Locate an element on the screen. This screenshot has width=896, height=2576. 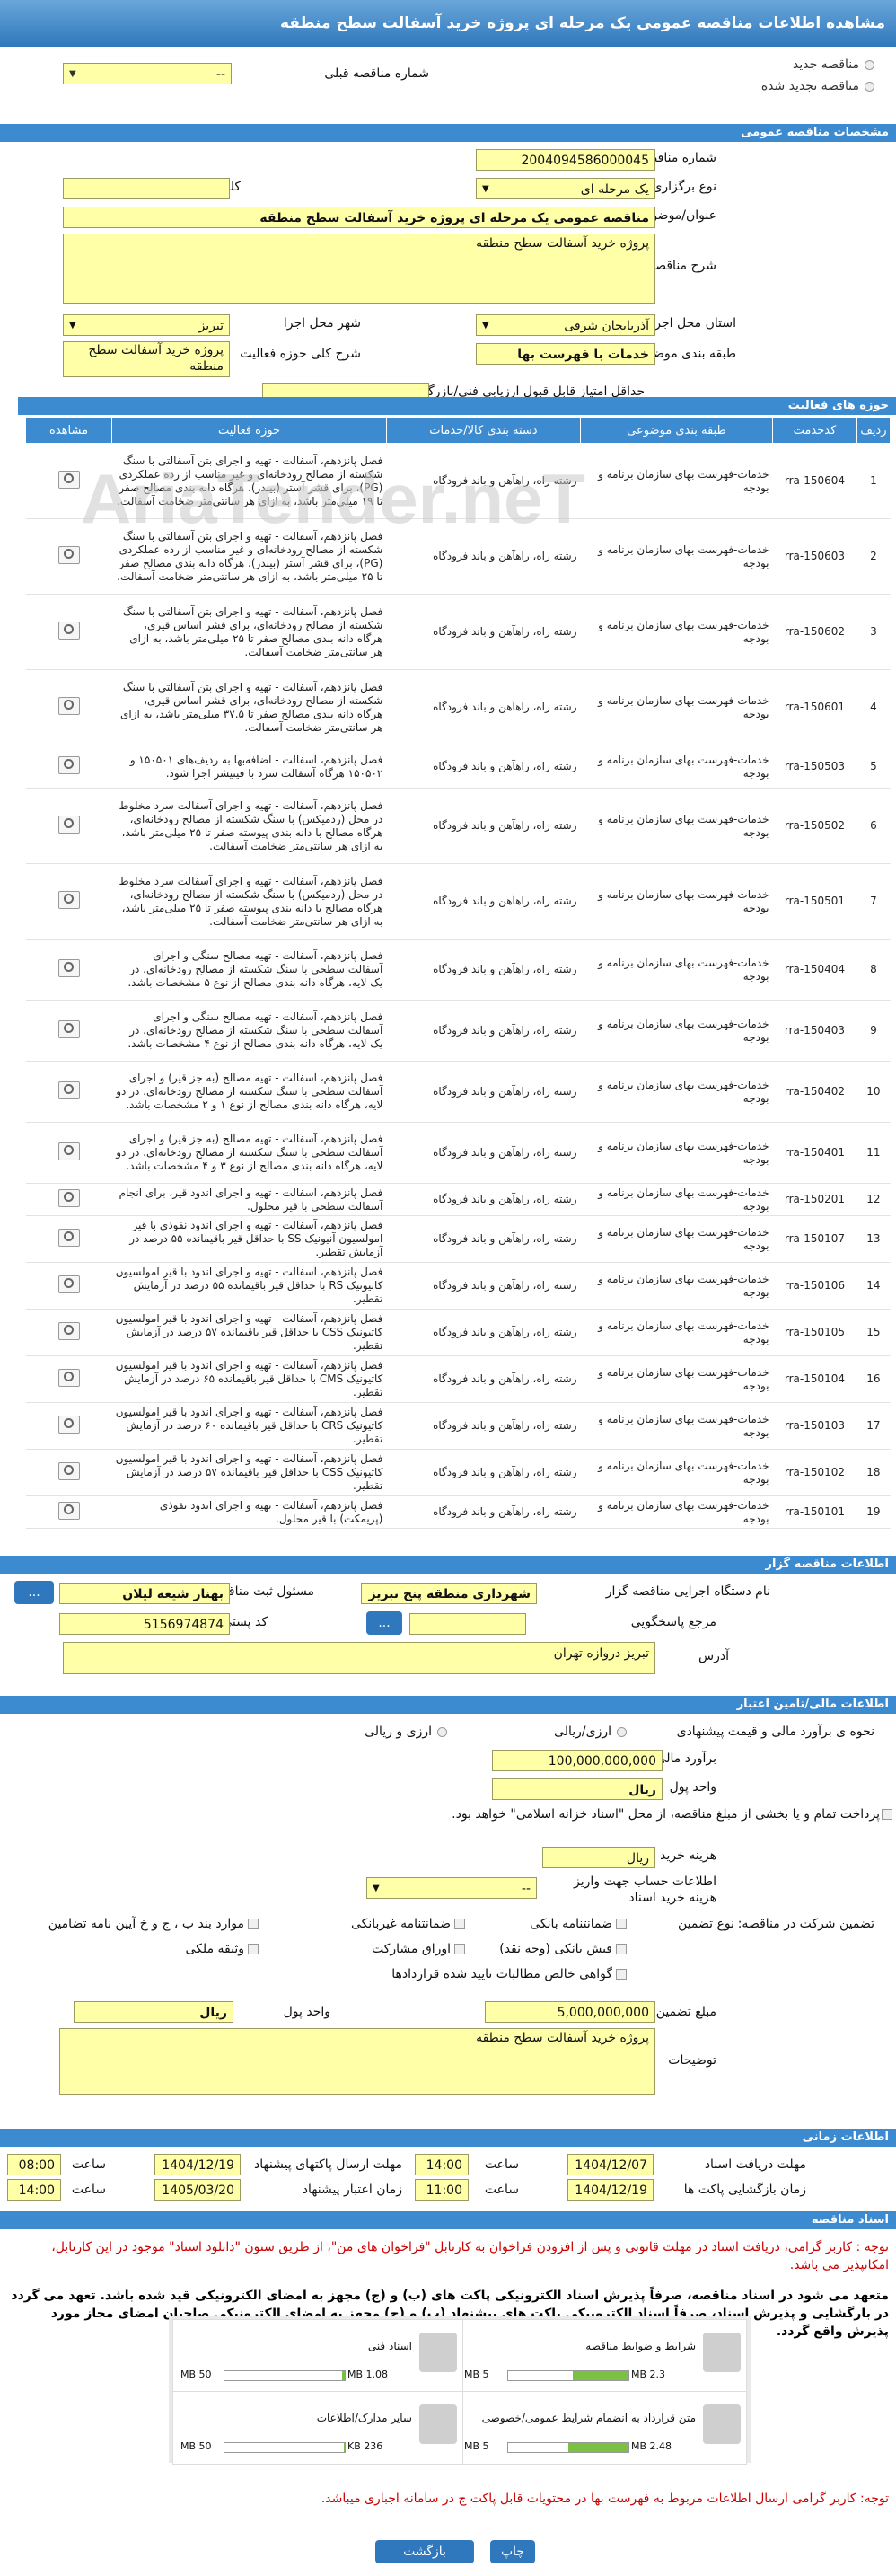
g-bonds: اوراق مشارکت is located at coordinates (419, 1949).